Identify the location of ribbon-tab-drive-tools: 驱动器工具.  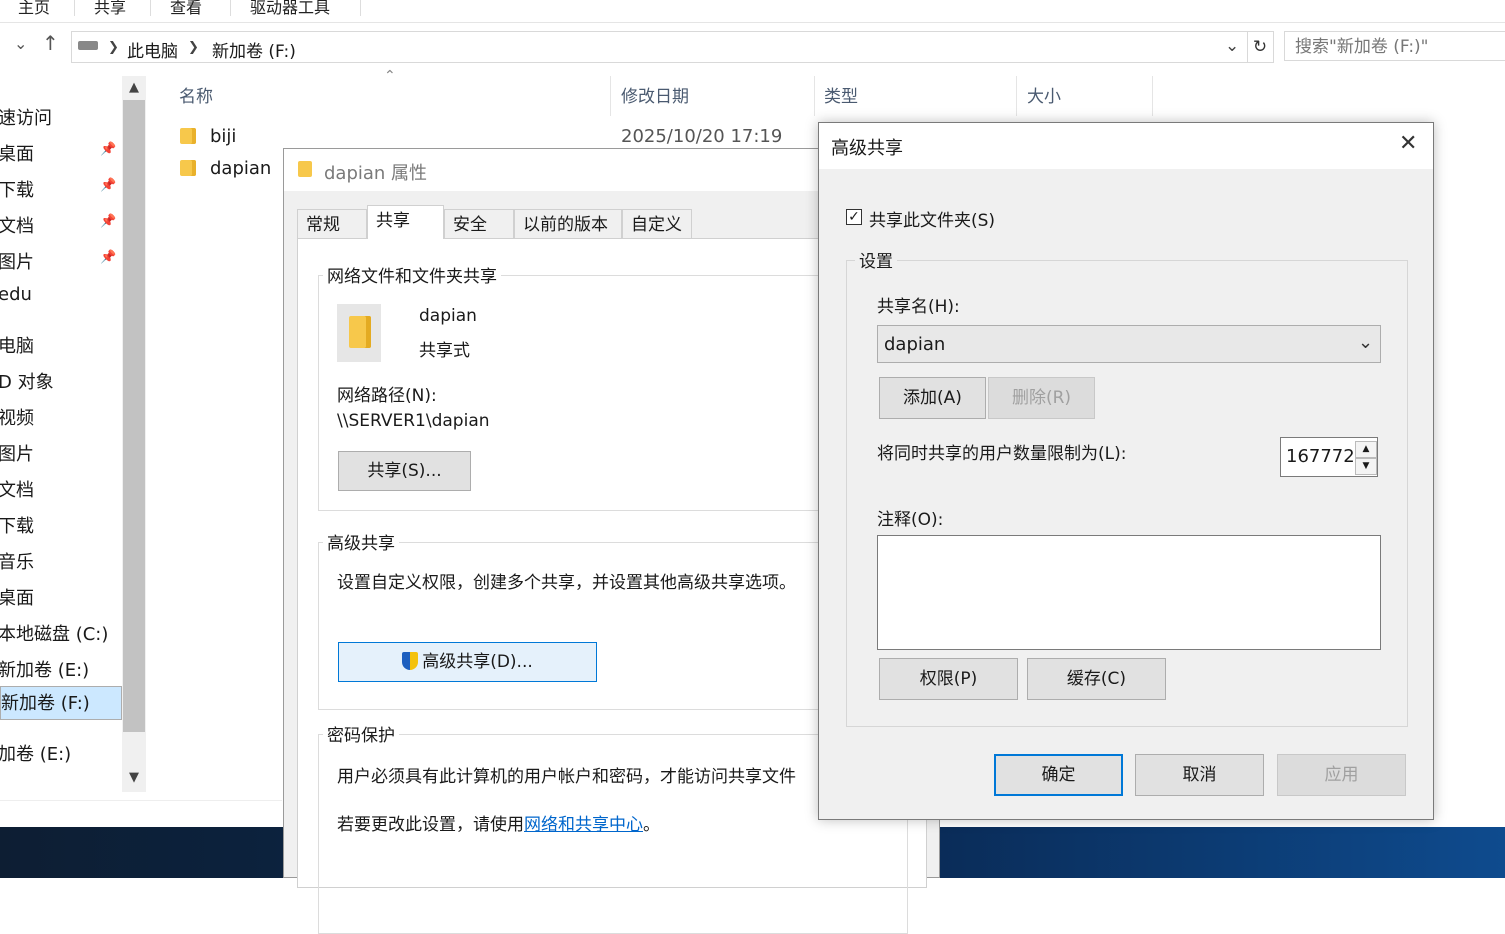
(290, 9).